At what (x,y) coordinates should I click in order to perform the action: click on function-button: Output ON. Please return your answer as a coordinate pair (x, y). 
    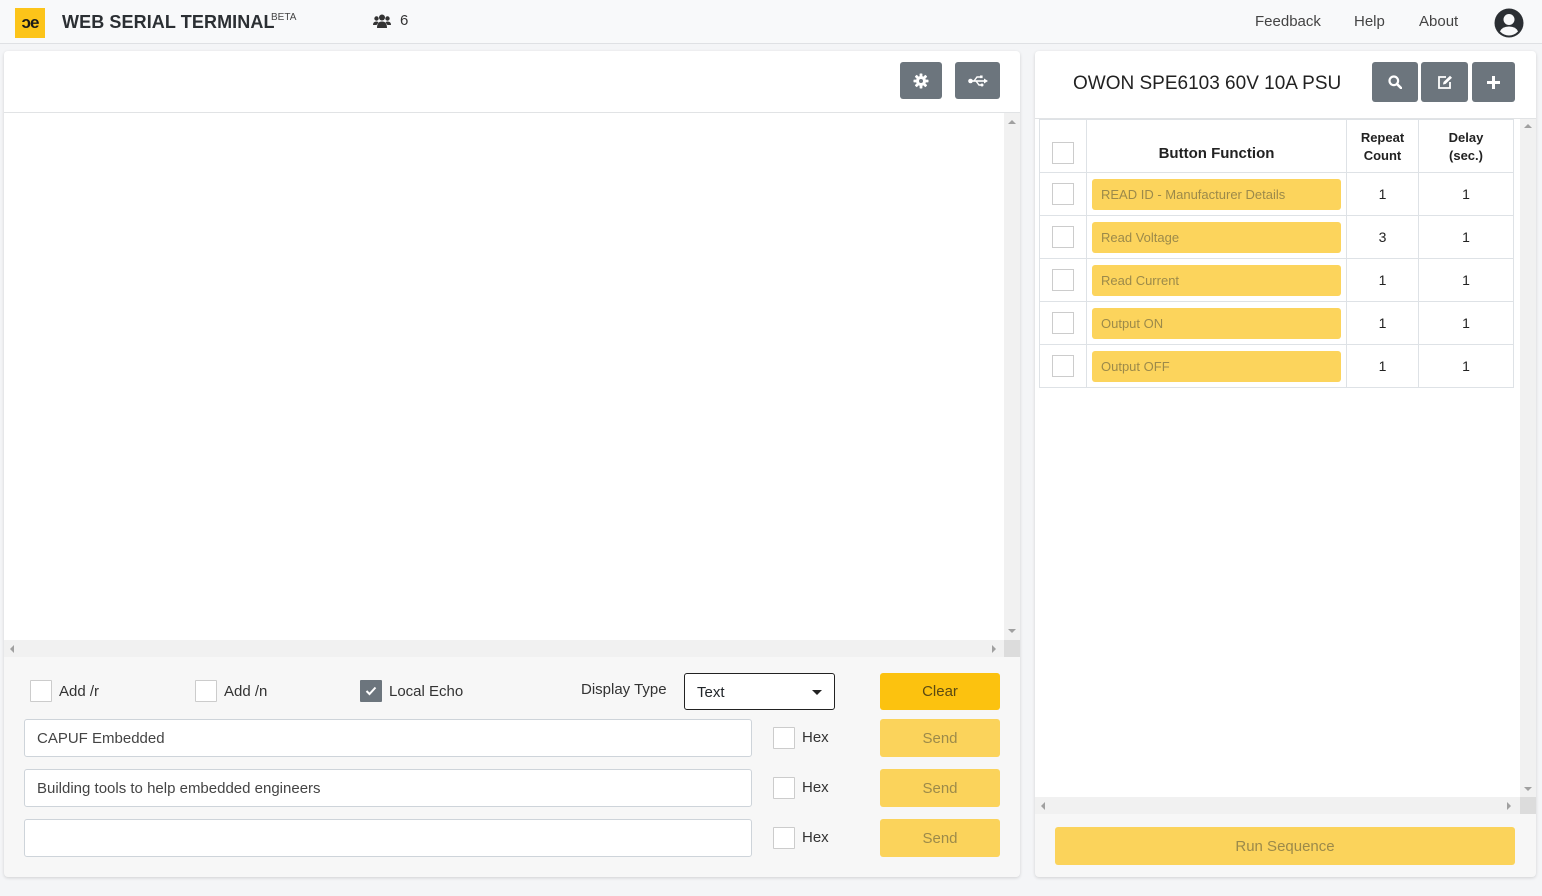
    Looking at the image, I should click on (1216, 323).